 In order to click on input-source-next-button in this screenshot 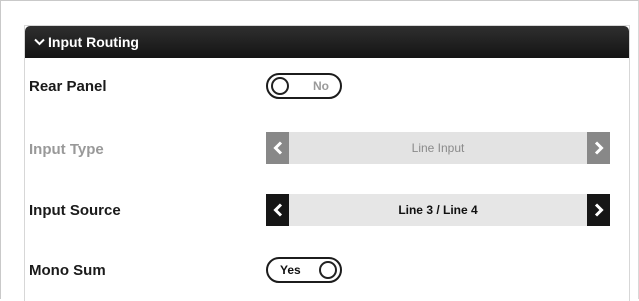, I will do `click(598, 210)`.